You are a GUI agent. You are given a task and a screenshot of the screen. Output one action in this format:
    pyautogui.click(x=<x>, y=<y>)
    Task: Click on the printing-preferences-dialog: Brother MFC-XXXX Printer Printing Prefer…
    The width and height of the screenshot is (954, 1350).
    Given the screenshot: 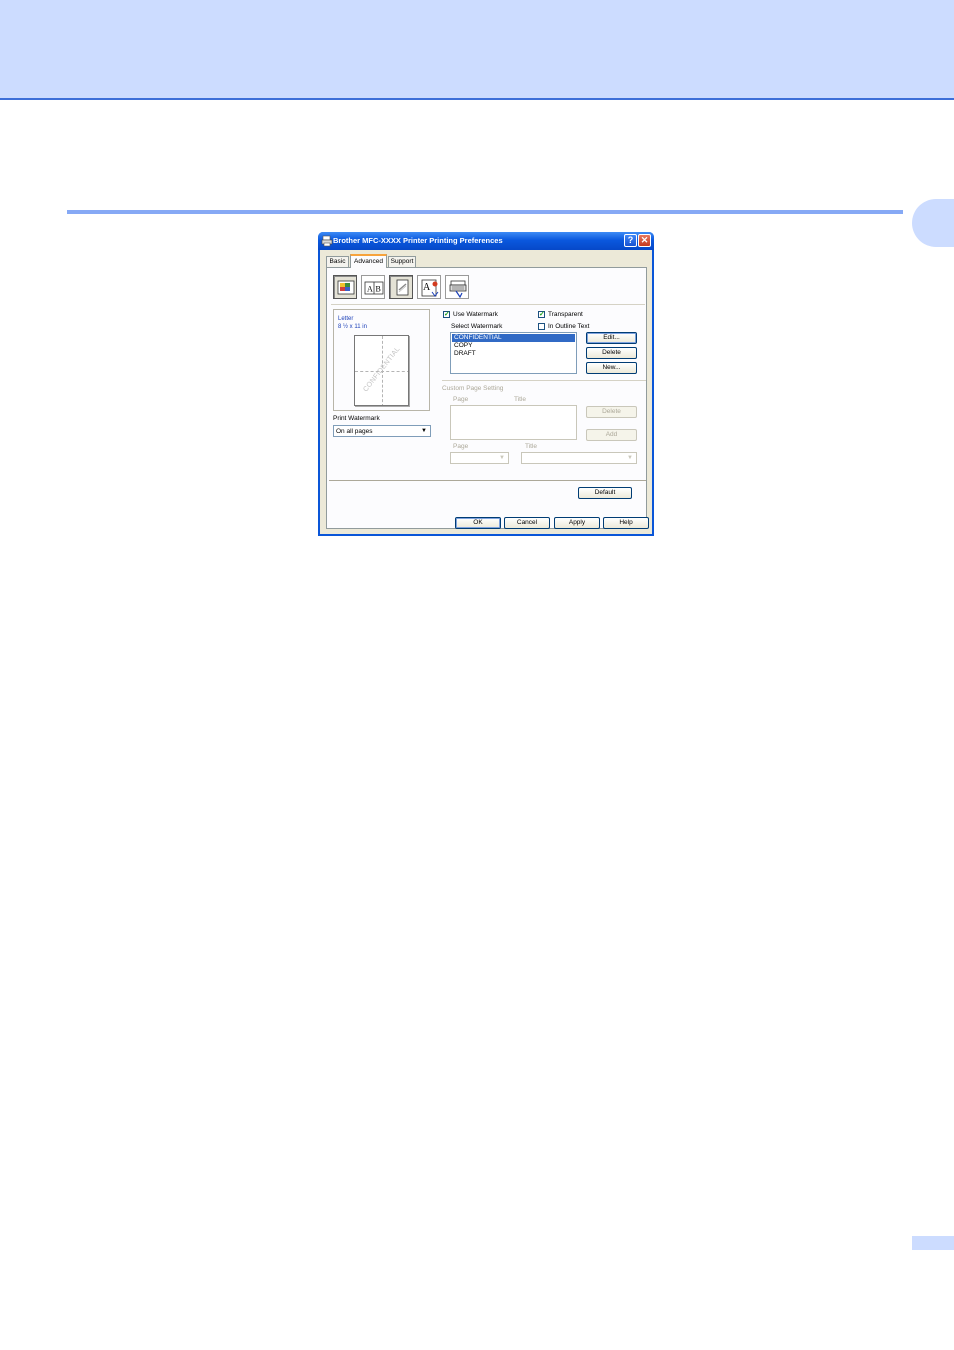 What is the action you would take?
    pyautogui.click(x=486, y=384)
    